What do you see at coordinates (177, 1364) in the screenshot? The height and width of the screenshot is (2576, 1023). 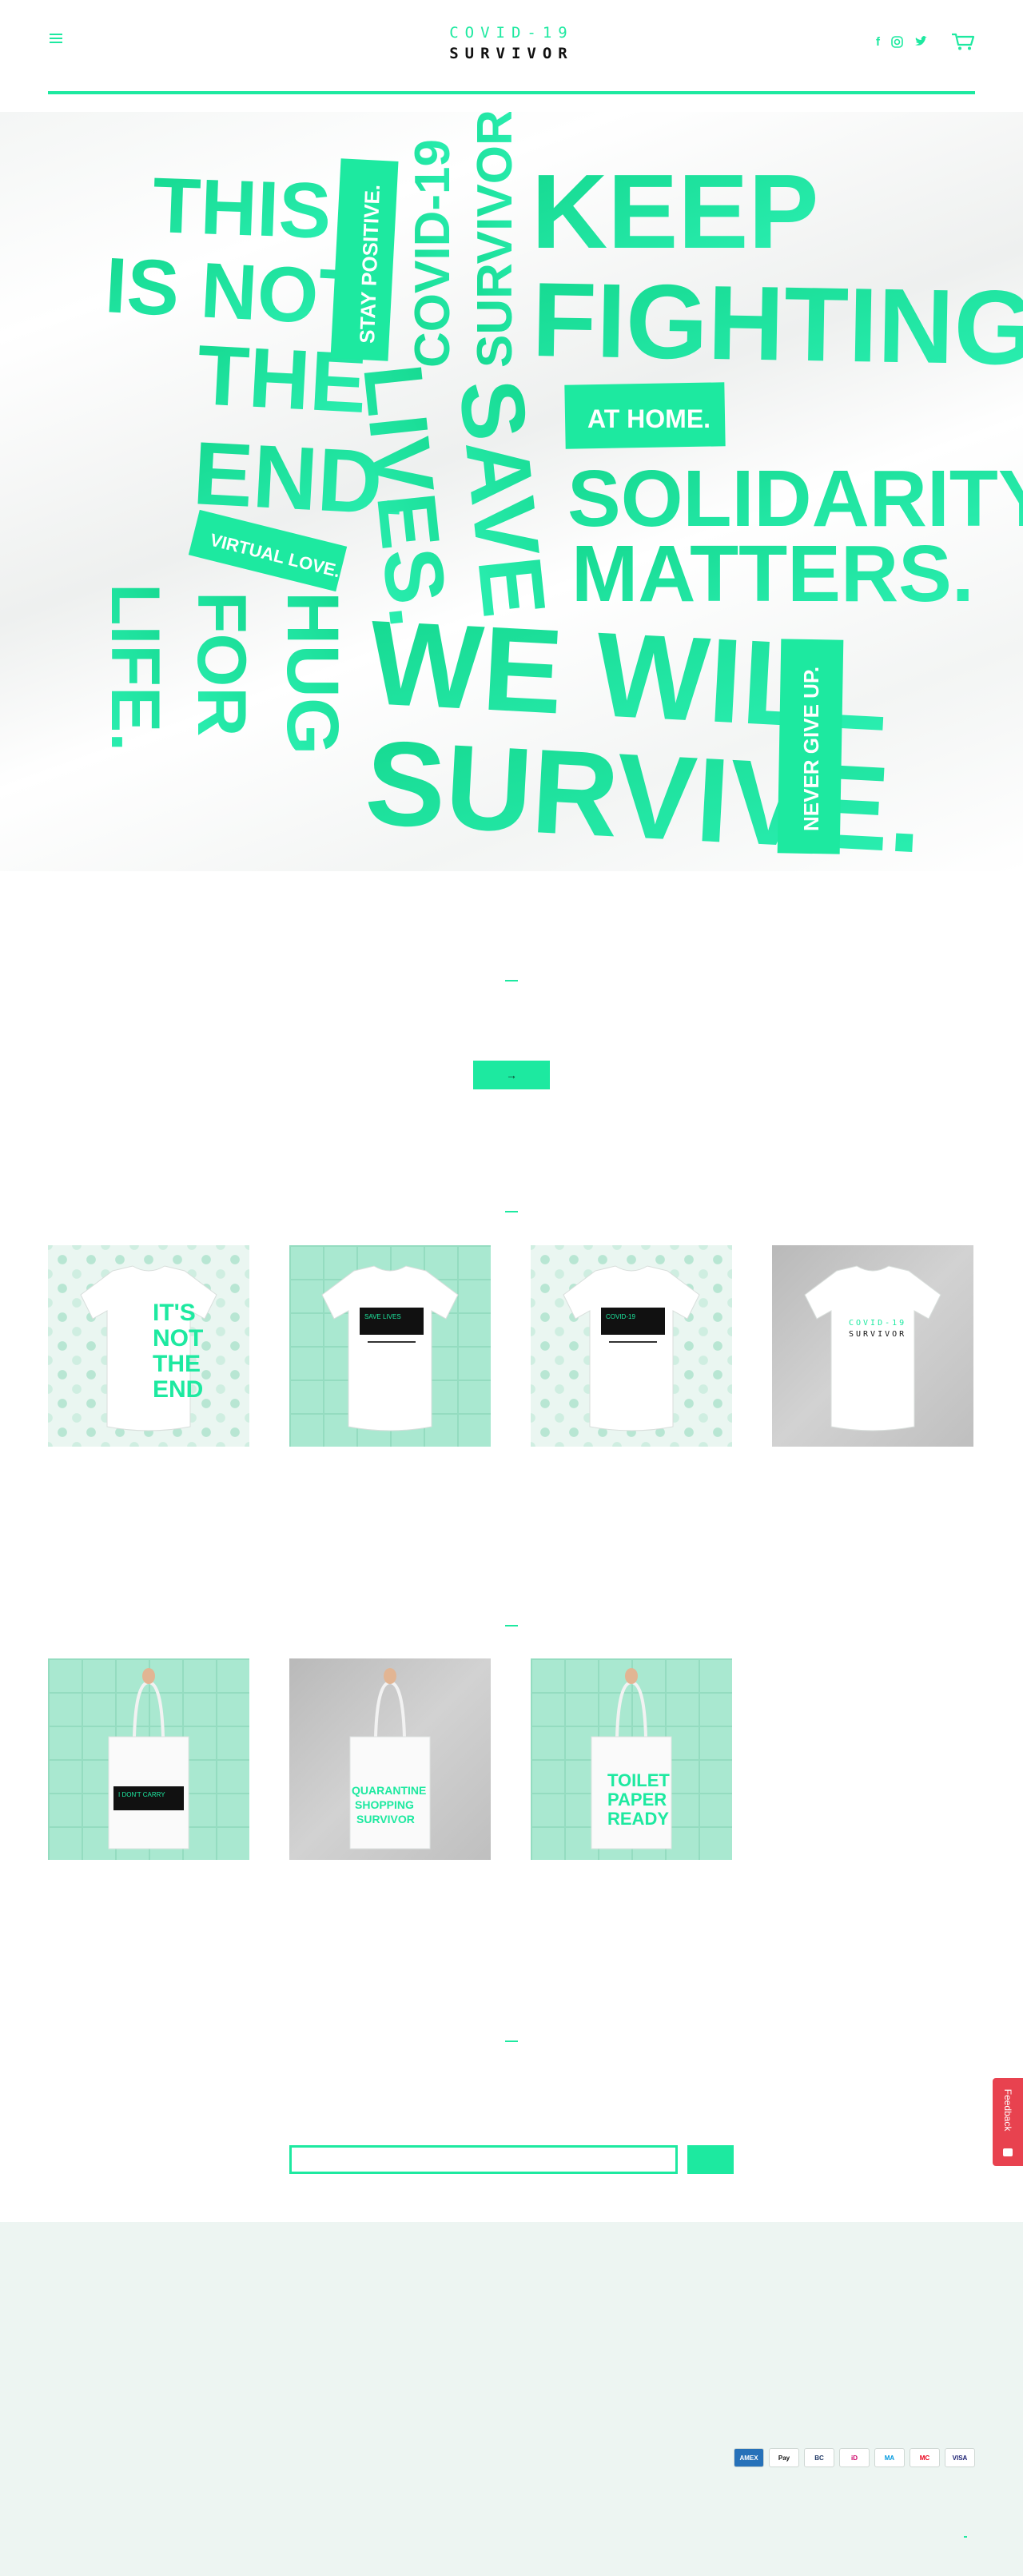 I see `shirt-print-line: THE` at bounding box center [177, 1364].